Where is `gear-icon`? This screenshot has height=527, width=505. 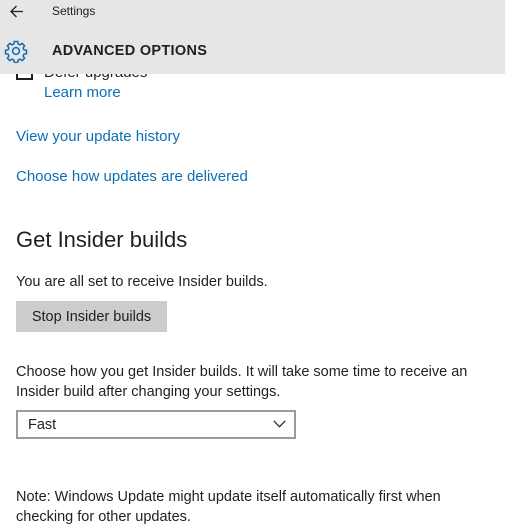
gear-icon is located at coordinates (16, 51).